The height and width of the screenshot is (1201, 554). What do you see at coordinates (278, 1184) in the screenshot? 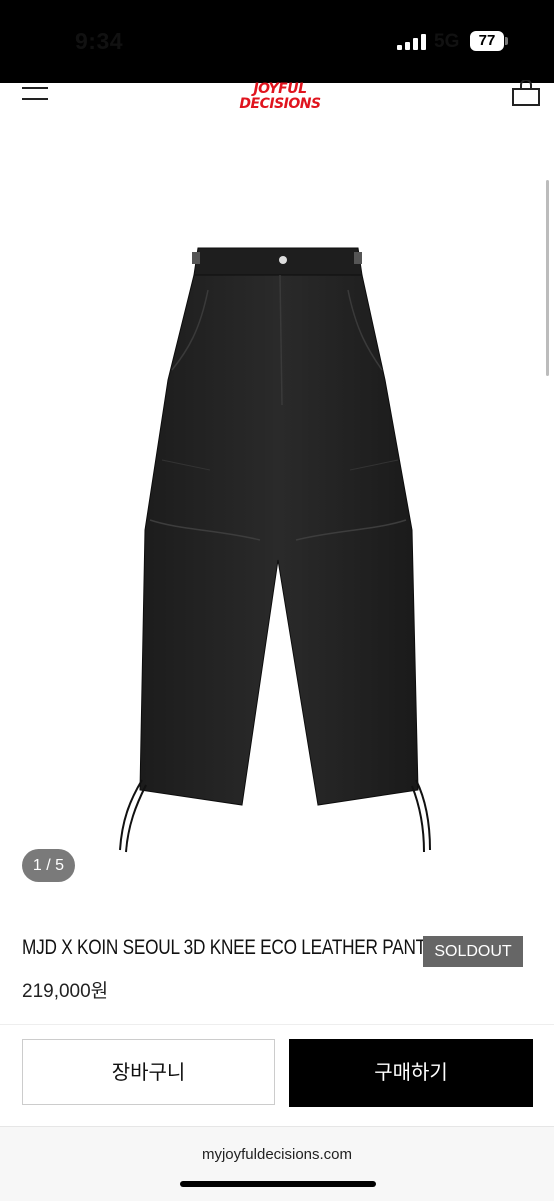
I see `home-indicator` at bounding box center [278, 1184].